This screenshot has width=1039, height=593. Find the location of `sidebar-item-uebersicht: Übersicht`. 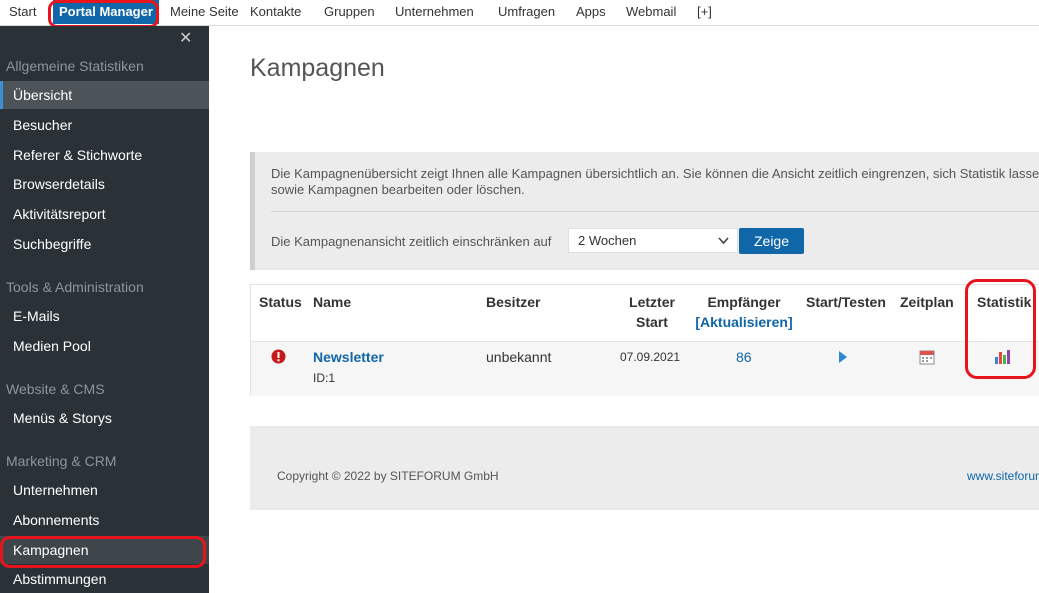

sidebar-item-uebersicht: Übersicht is located at coordinates (104, 95).